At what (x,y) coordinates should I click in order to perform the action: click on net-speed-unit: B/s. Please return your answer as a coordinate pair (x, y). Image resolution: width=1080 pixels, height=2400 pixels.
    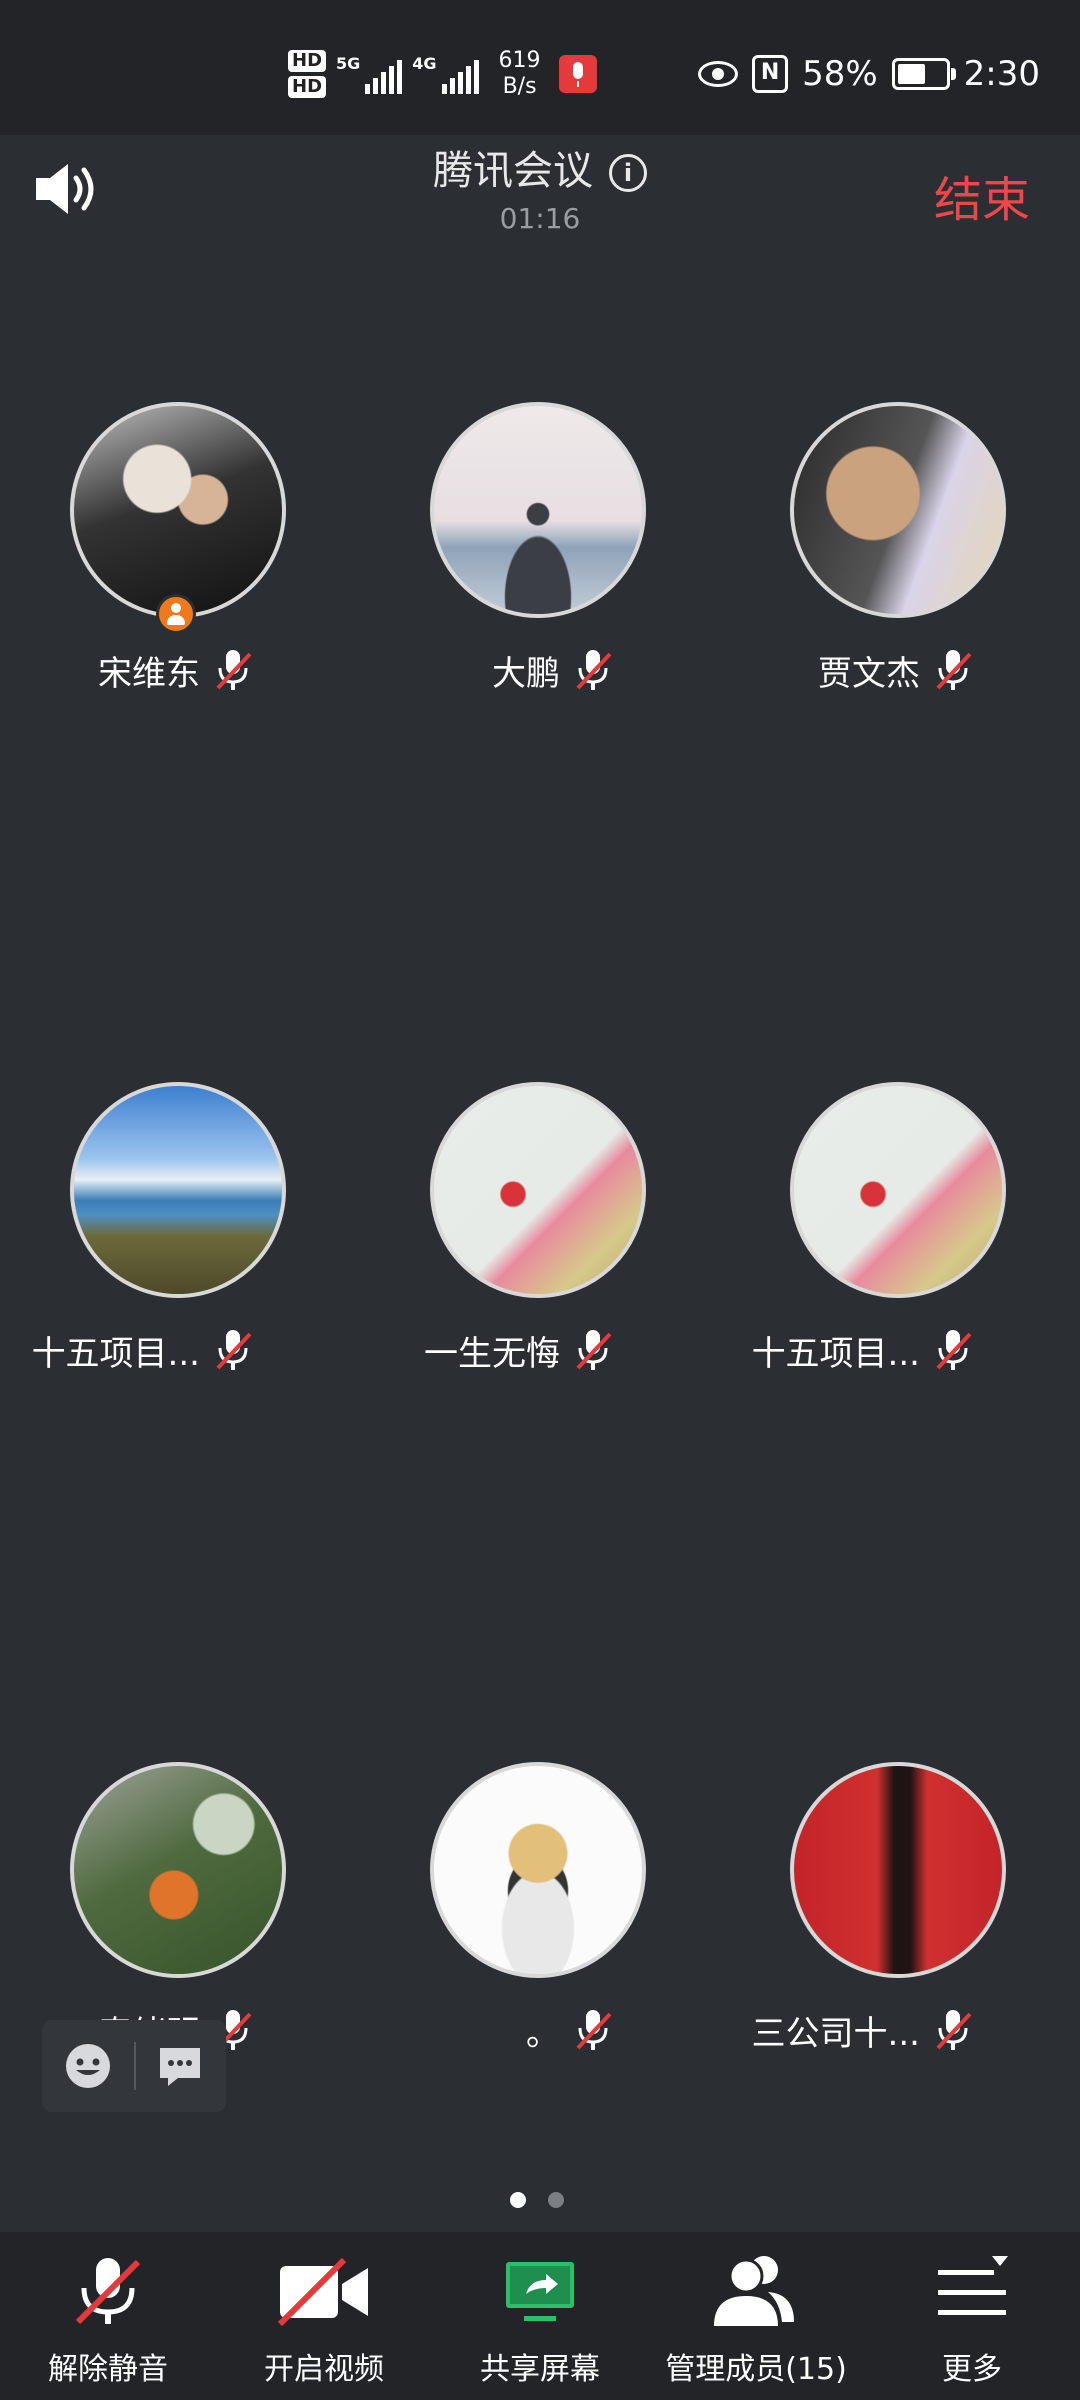
    Looking at the image, I should click on (519, 86).